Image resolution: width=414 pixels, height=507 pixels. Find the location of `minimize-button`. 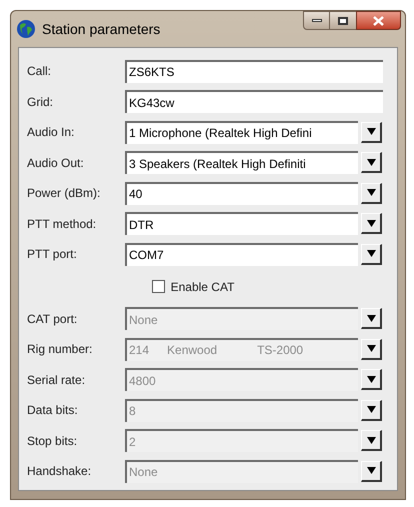

minimize-button is located at coordinates (316, 20).